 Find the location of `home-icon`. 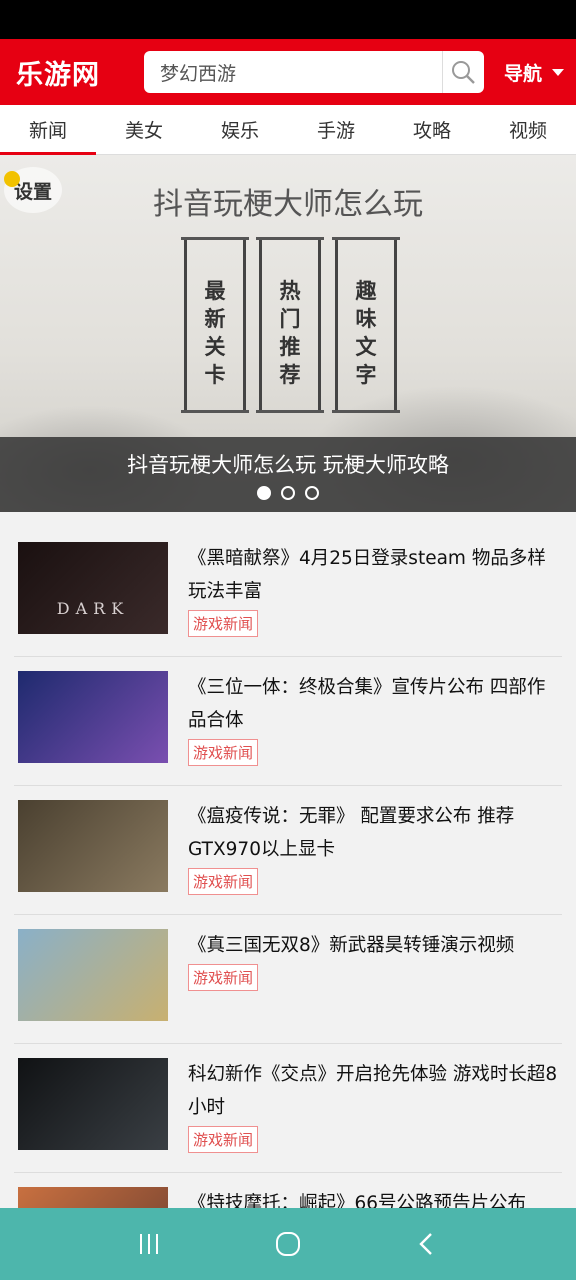

home-icon is located at coordinates (287, 1244).